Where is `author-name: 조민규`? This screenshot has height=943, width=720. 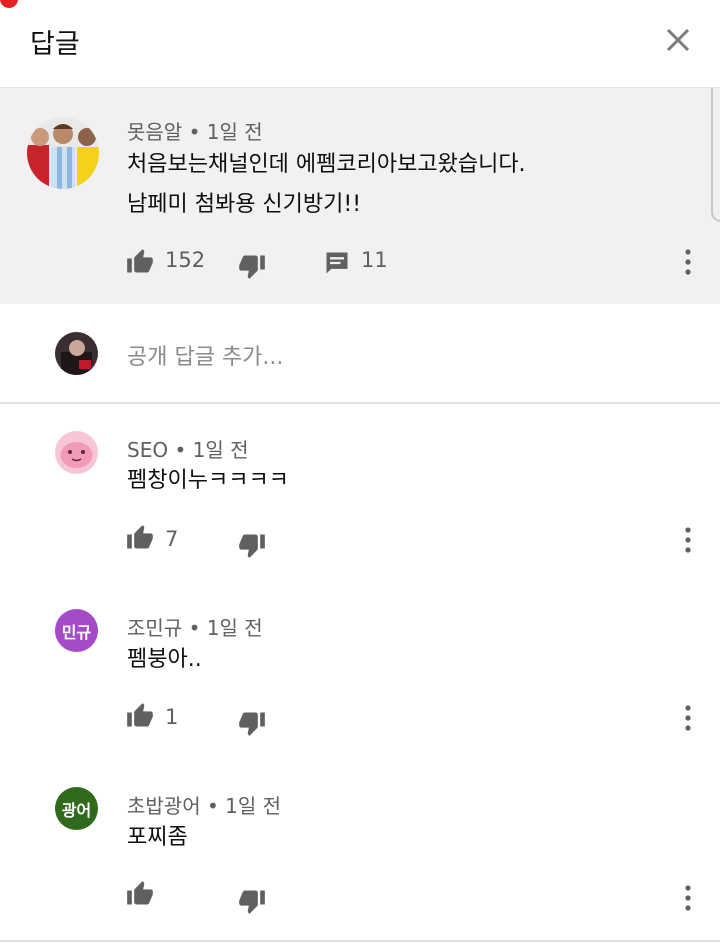
author-name: 조민규 is located at coordinates (154, 628).